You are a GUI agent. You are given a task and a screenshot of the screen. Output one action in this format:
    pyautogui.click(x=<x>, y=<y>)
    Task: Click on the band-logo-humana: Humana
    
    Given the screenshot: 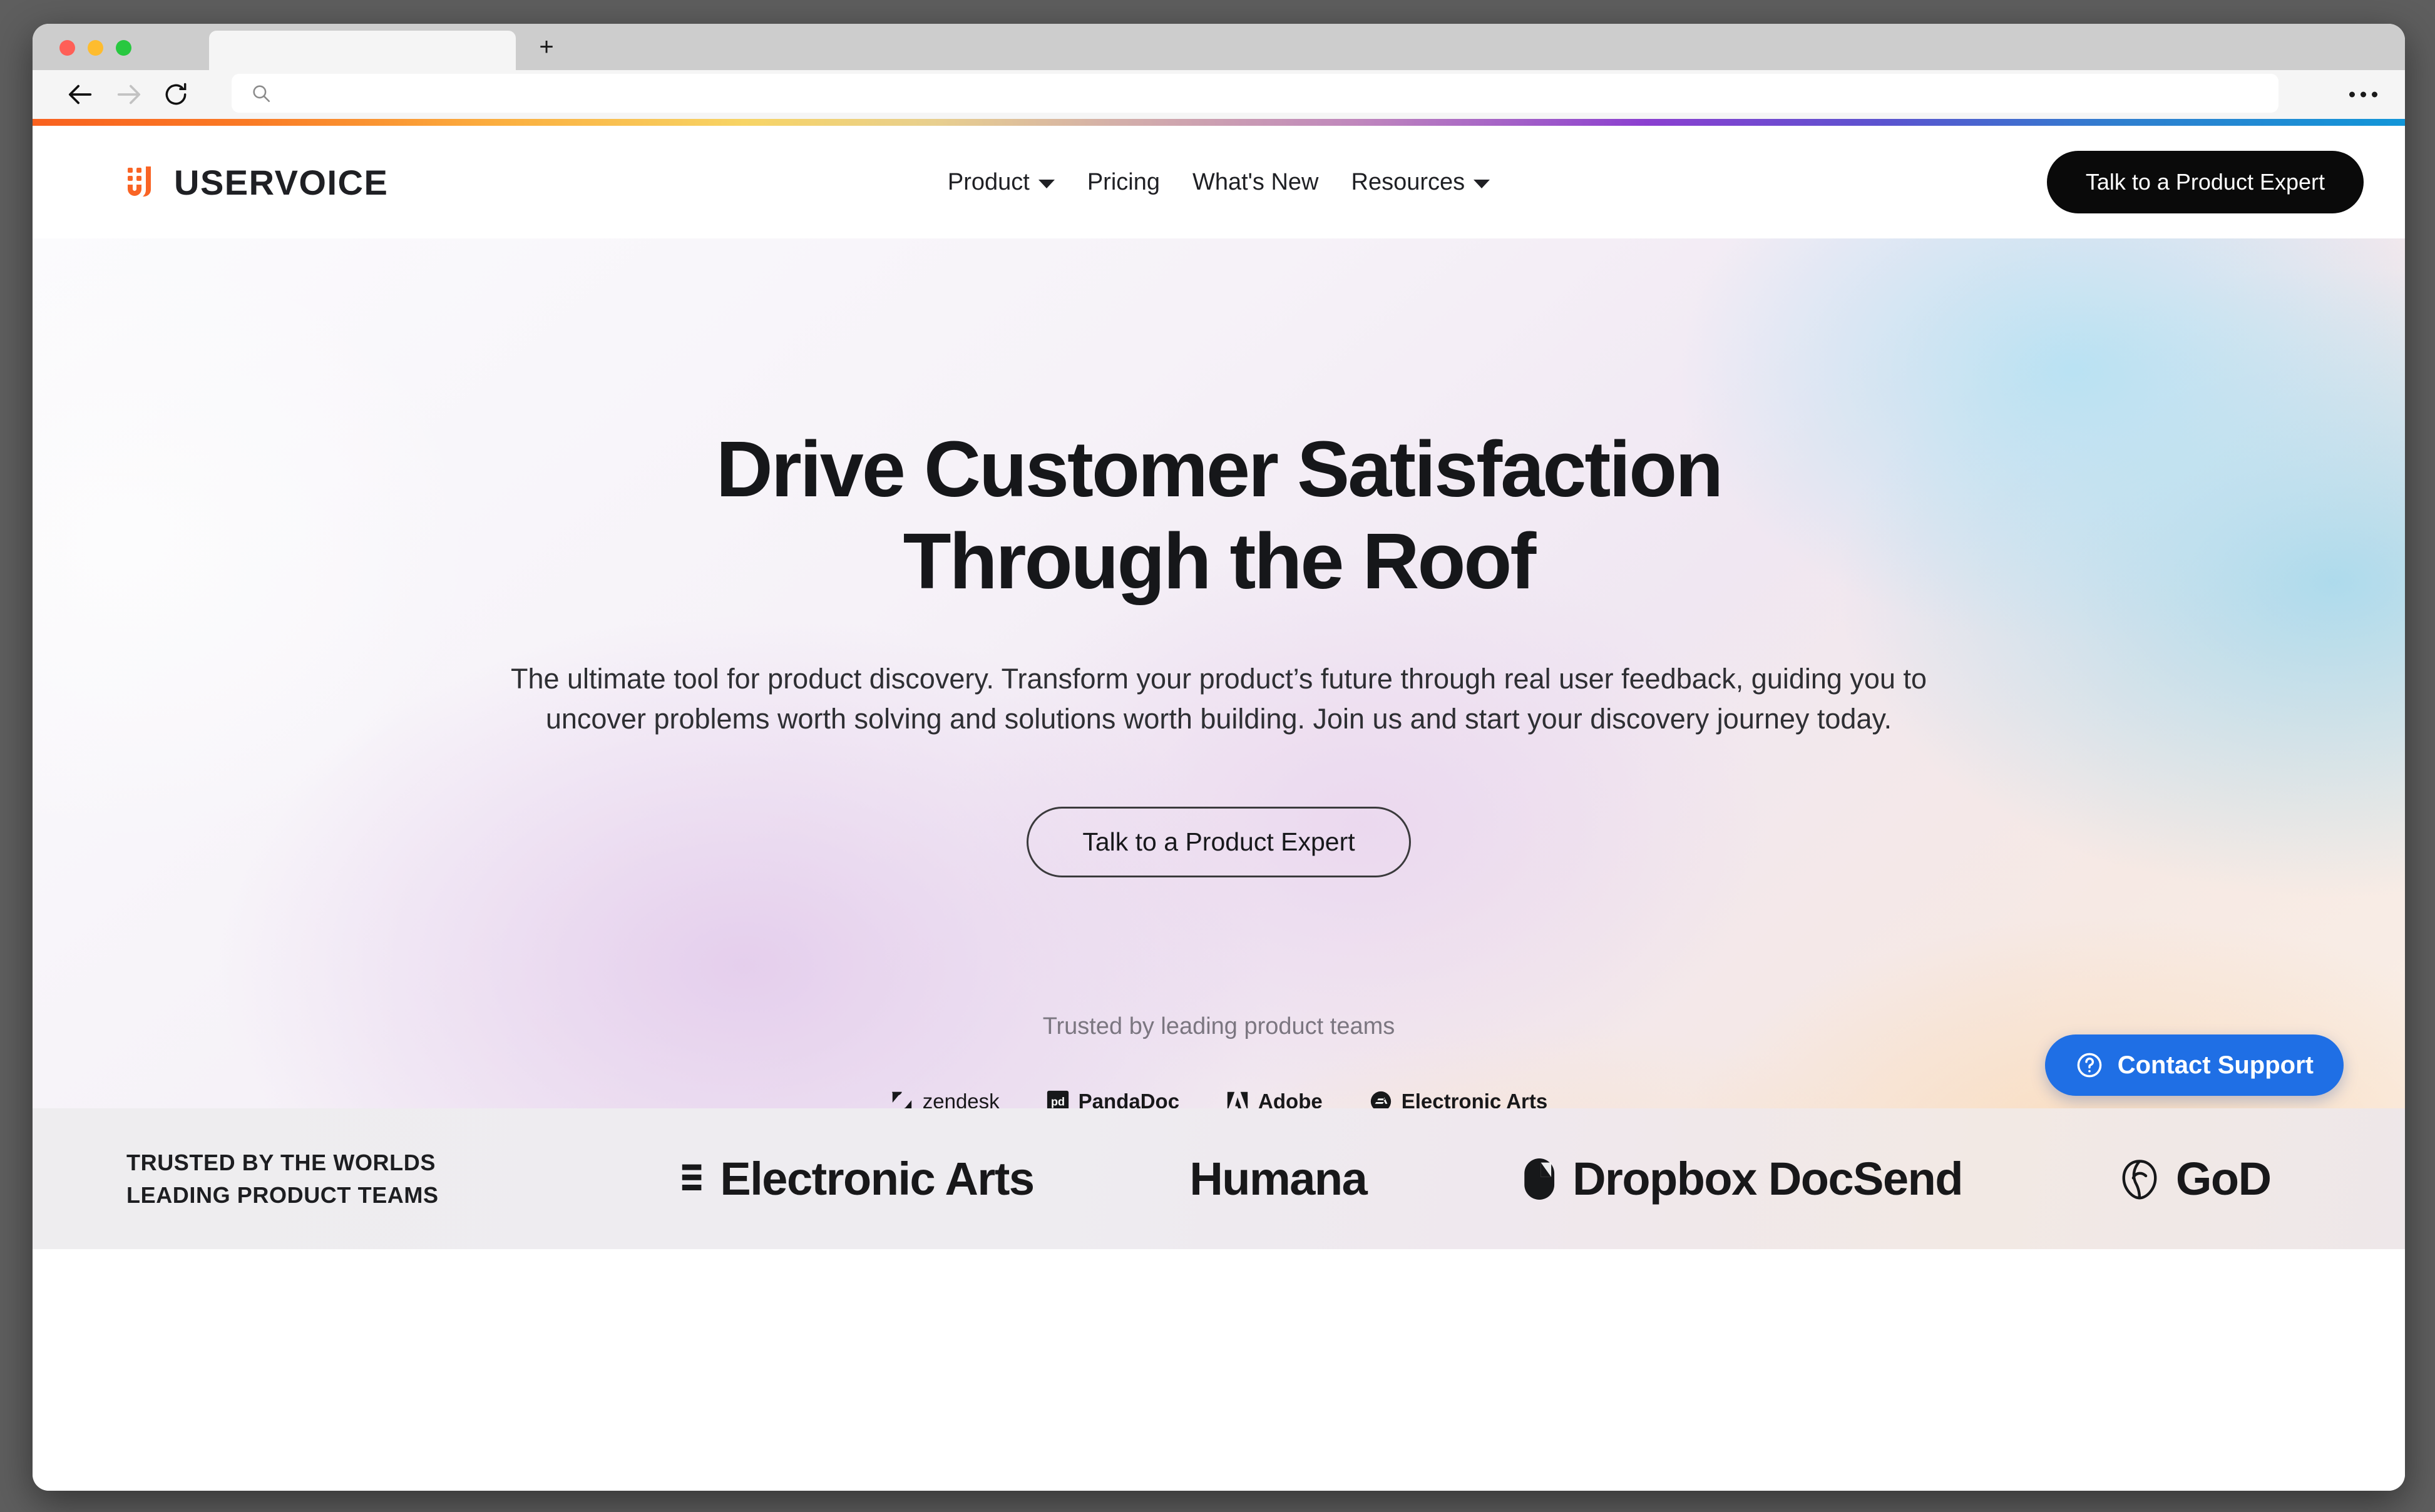 What is the action you would take?
    pyautogui.click(x=1278, y=1178)
    